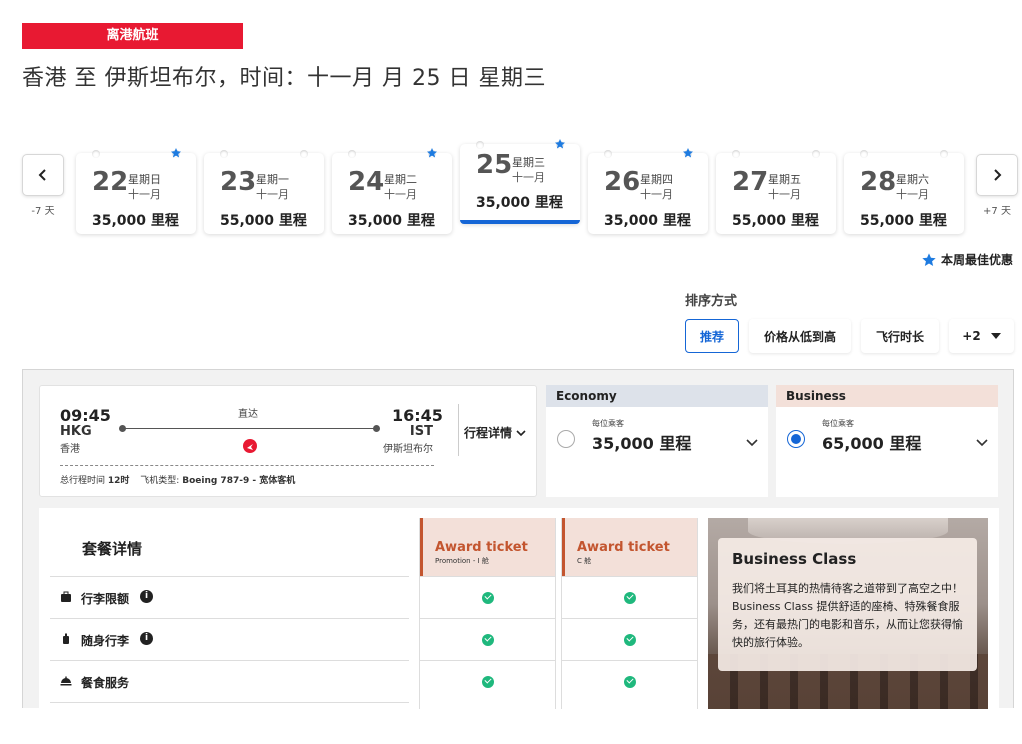  I want to click on fare-economy: Economy 每位乘客 35,000 里程, so click(657, 441).